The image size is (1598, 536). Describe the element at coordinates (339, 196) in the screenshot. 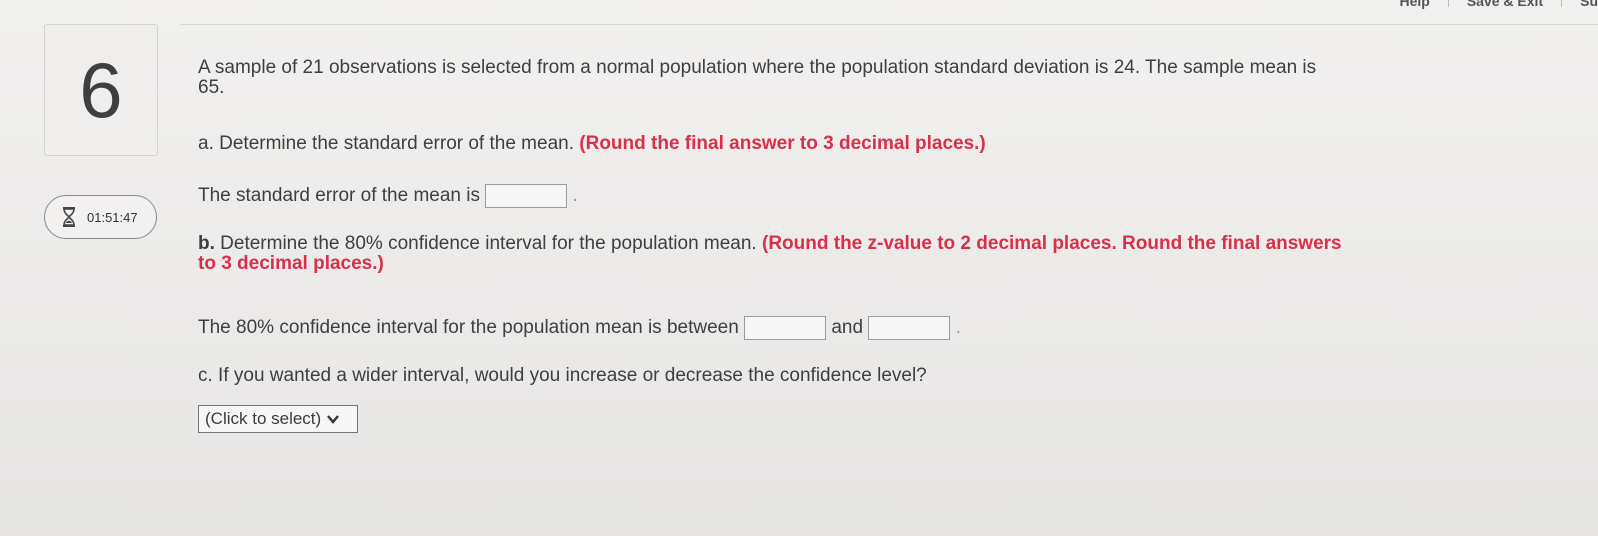

I see `part-a-answer-prefix: The standard error of the mean is` at that location.